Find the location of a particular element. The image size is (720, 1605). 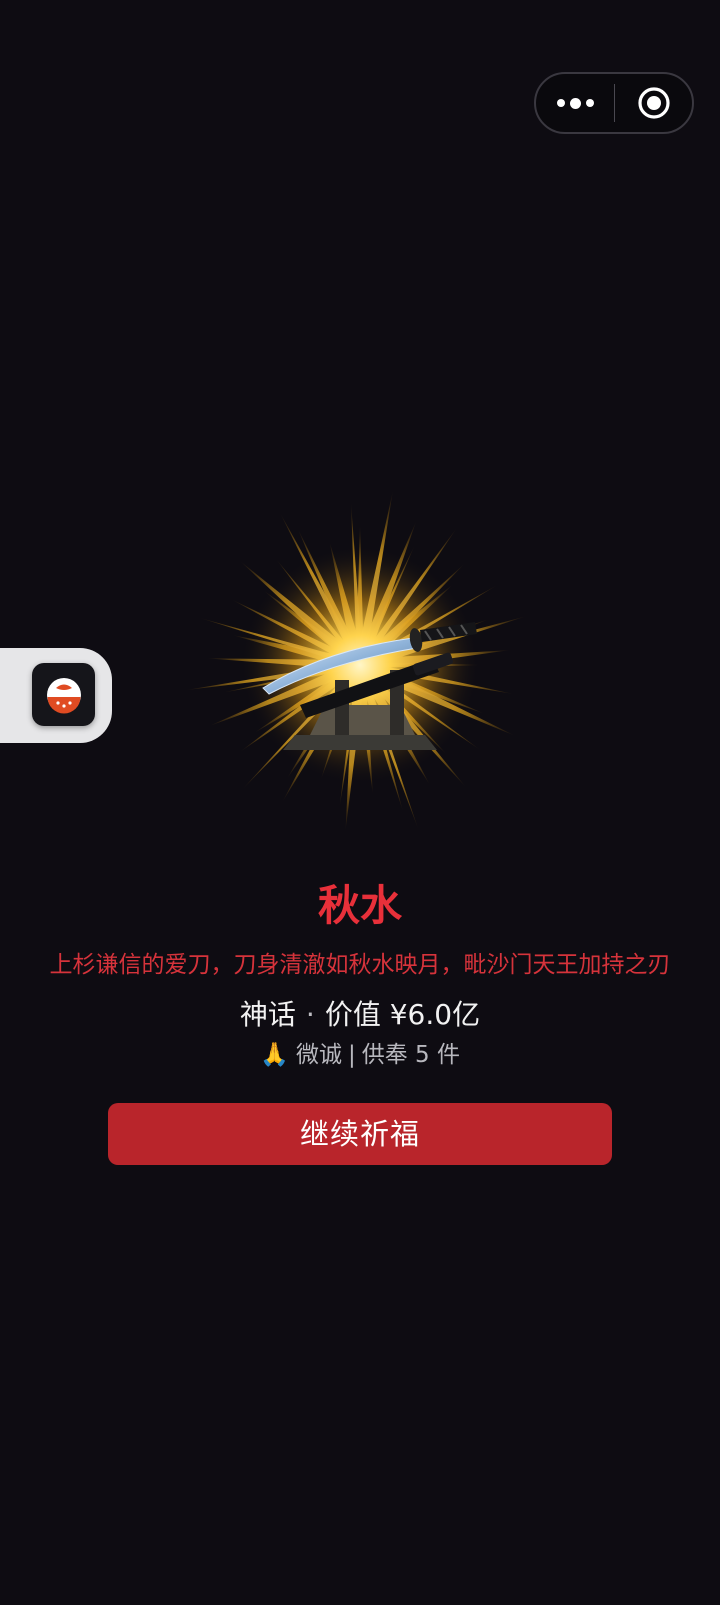

donor-level: 微诚 is located at coordinates (318, 1055).